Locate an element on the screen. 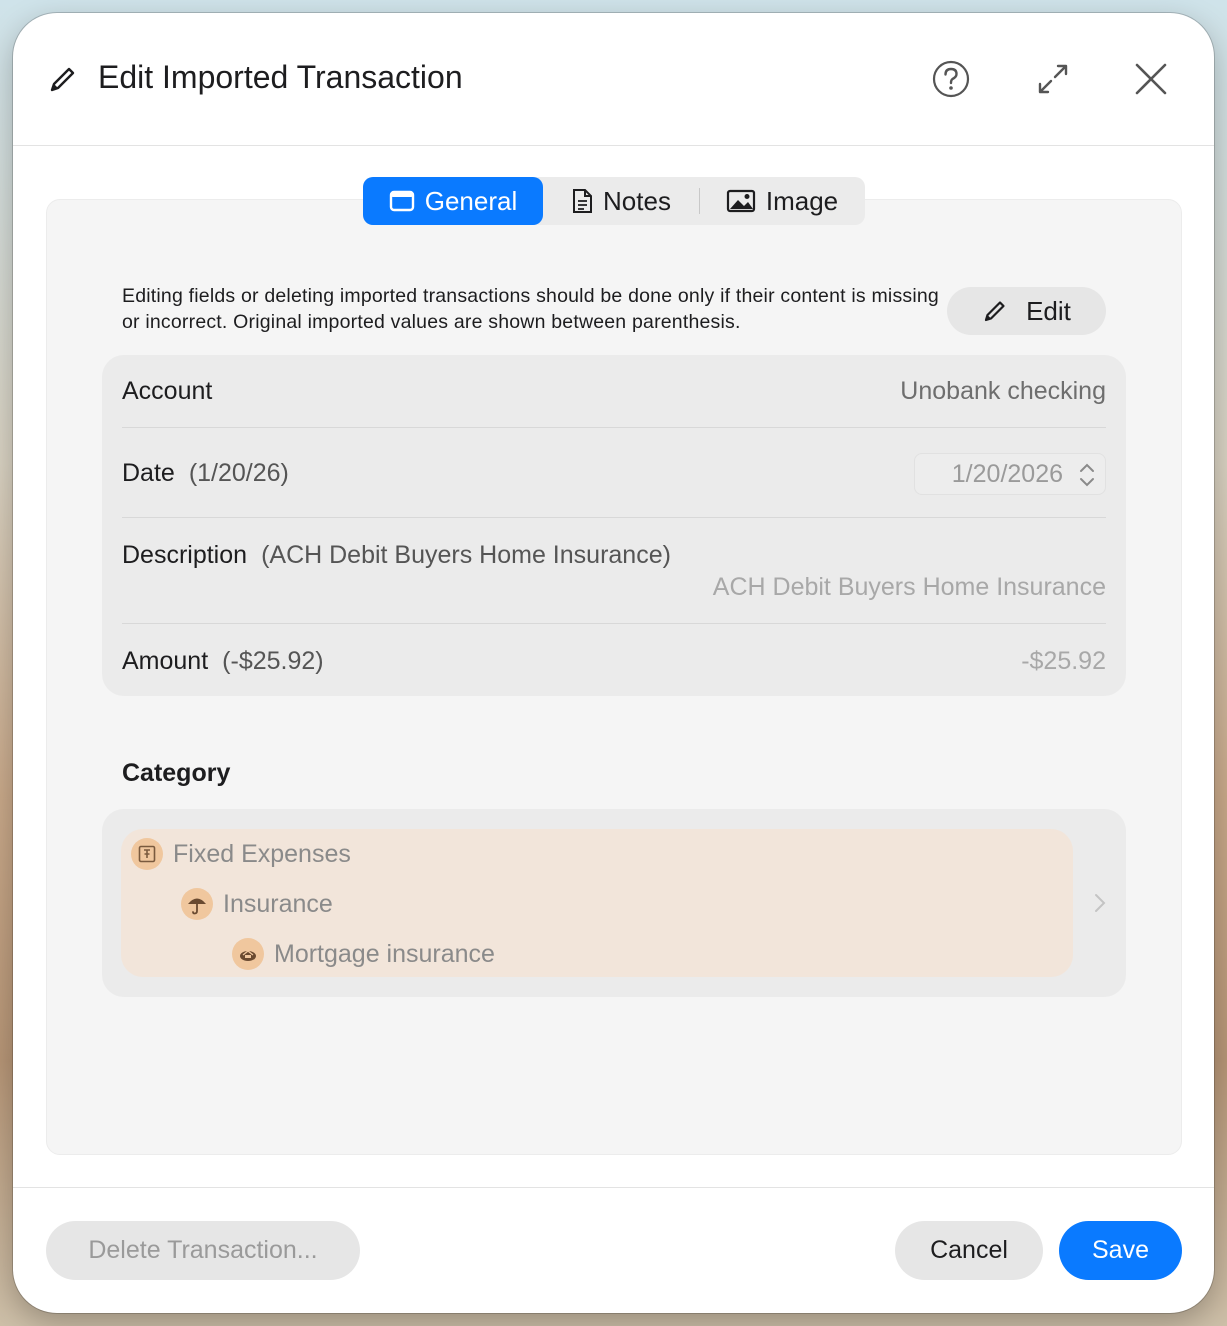  description-label: Description is located at coordinates (185, 555).